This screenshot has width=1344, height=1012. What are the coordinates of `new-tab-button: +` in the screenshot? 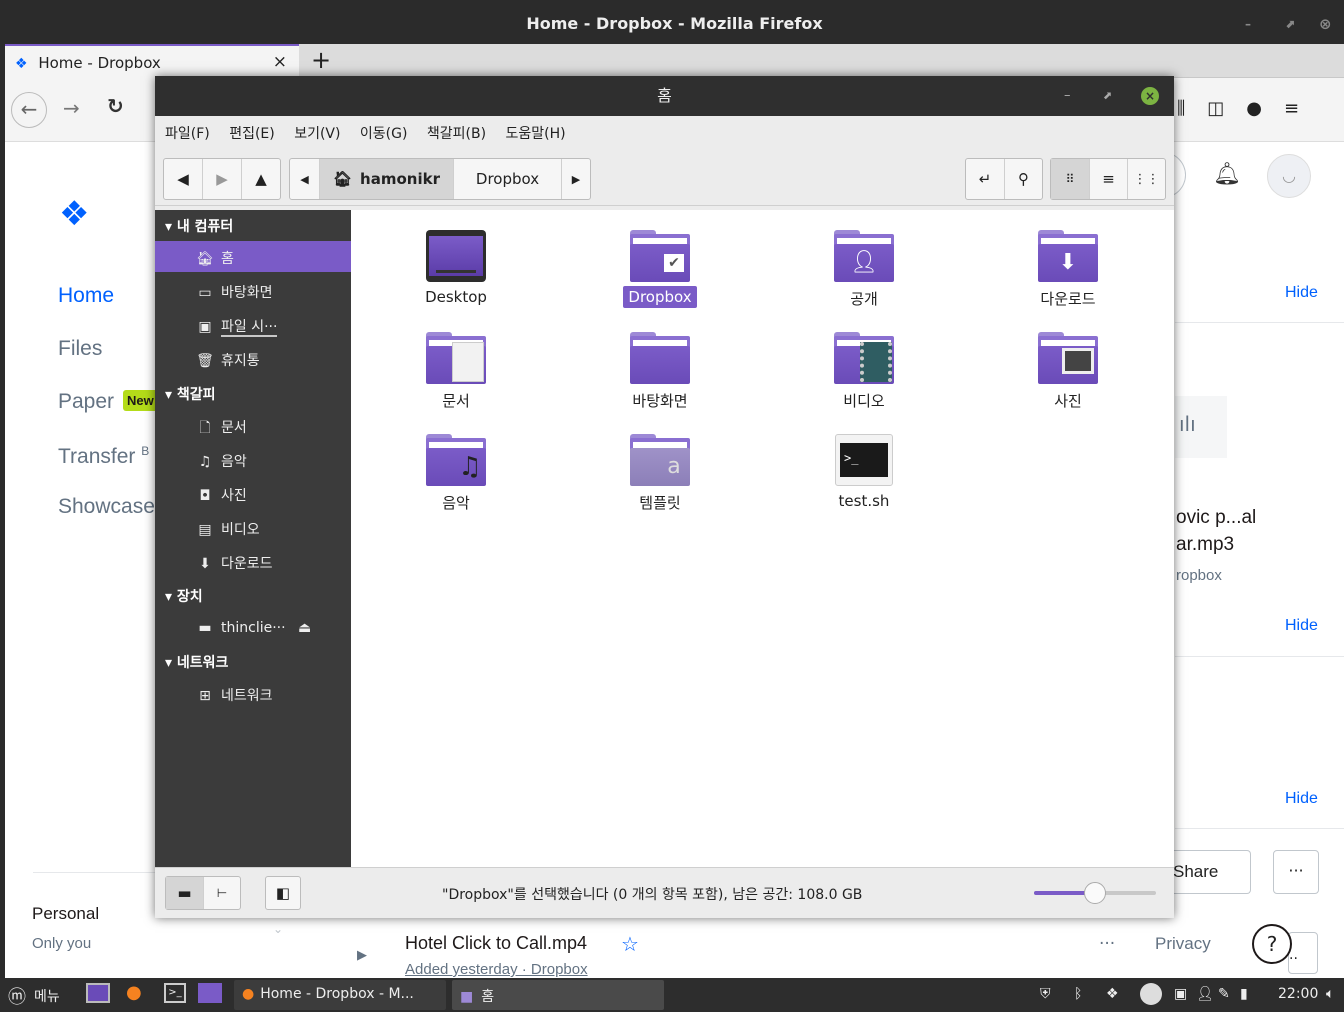 It's located at (321, 60).